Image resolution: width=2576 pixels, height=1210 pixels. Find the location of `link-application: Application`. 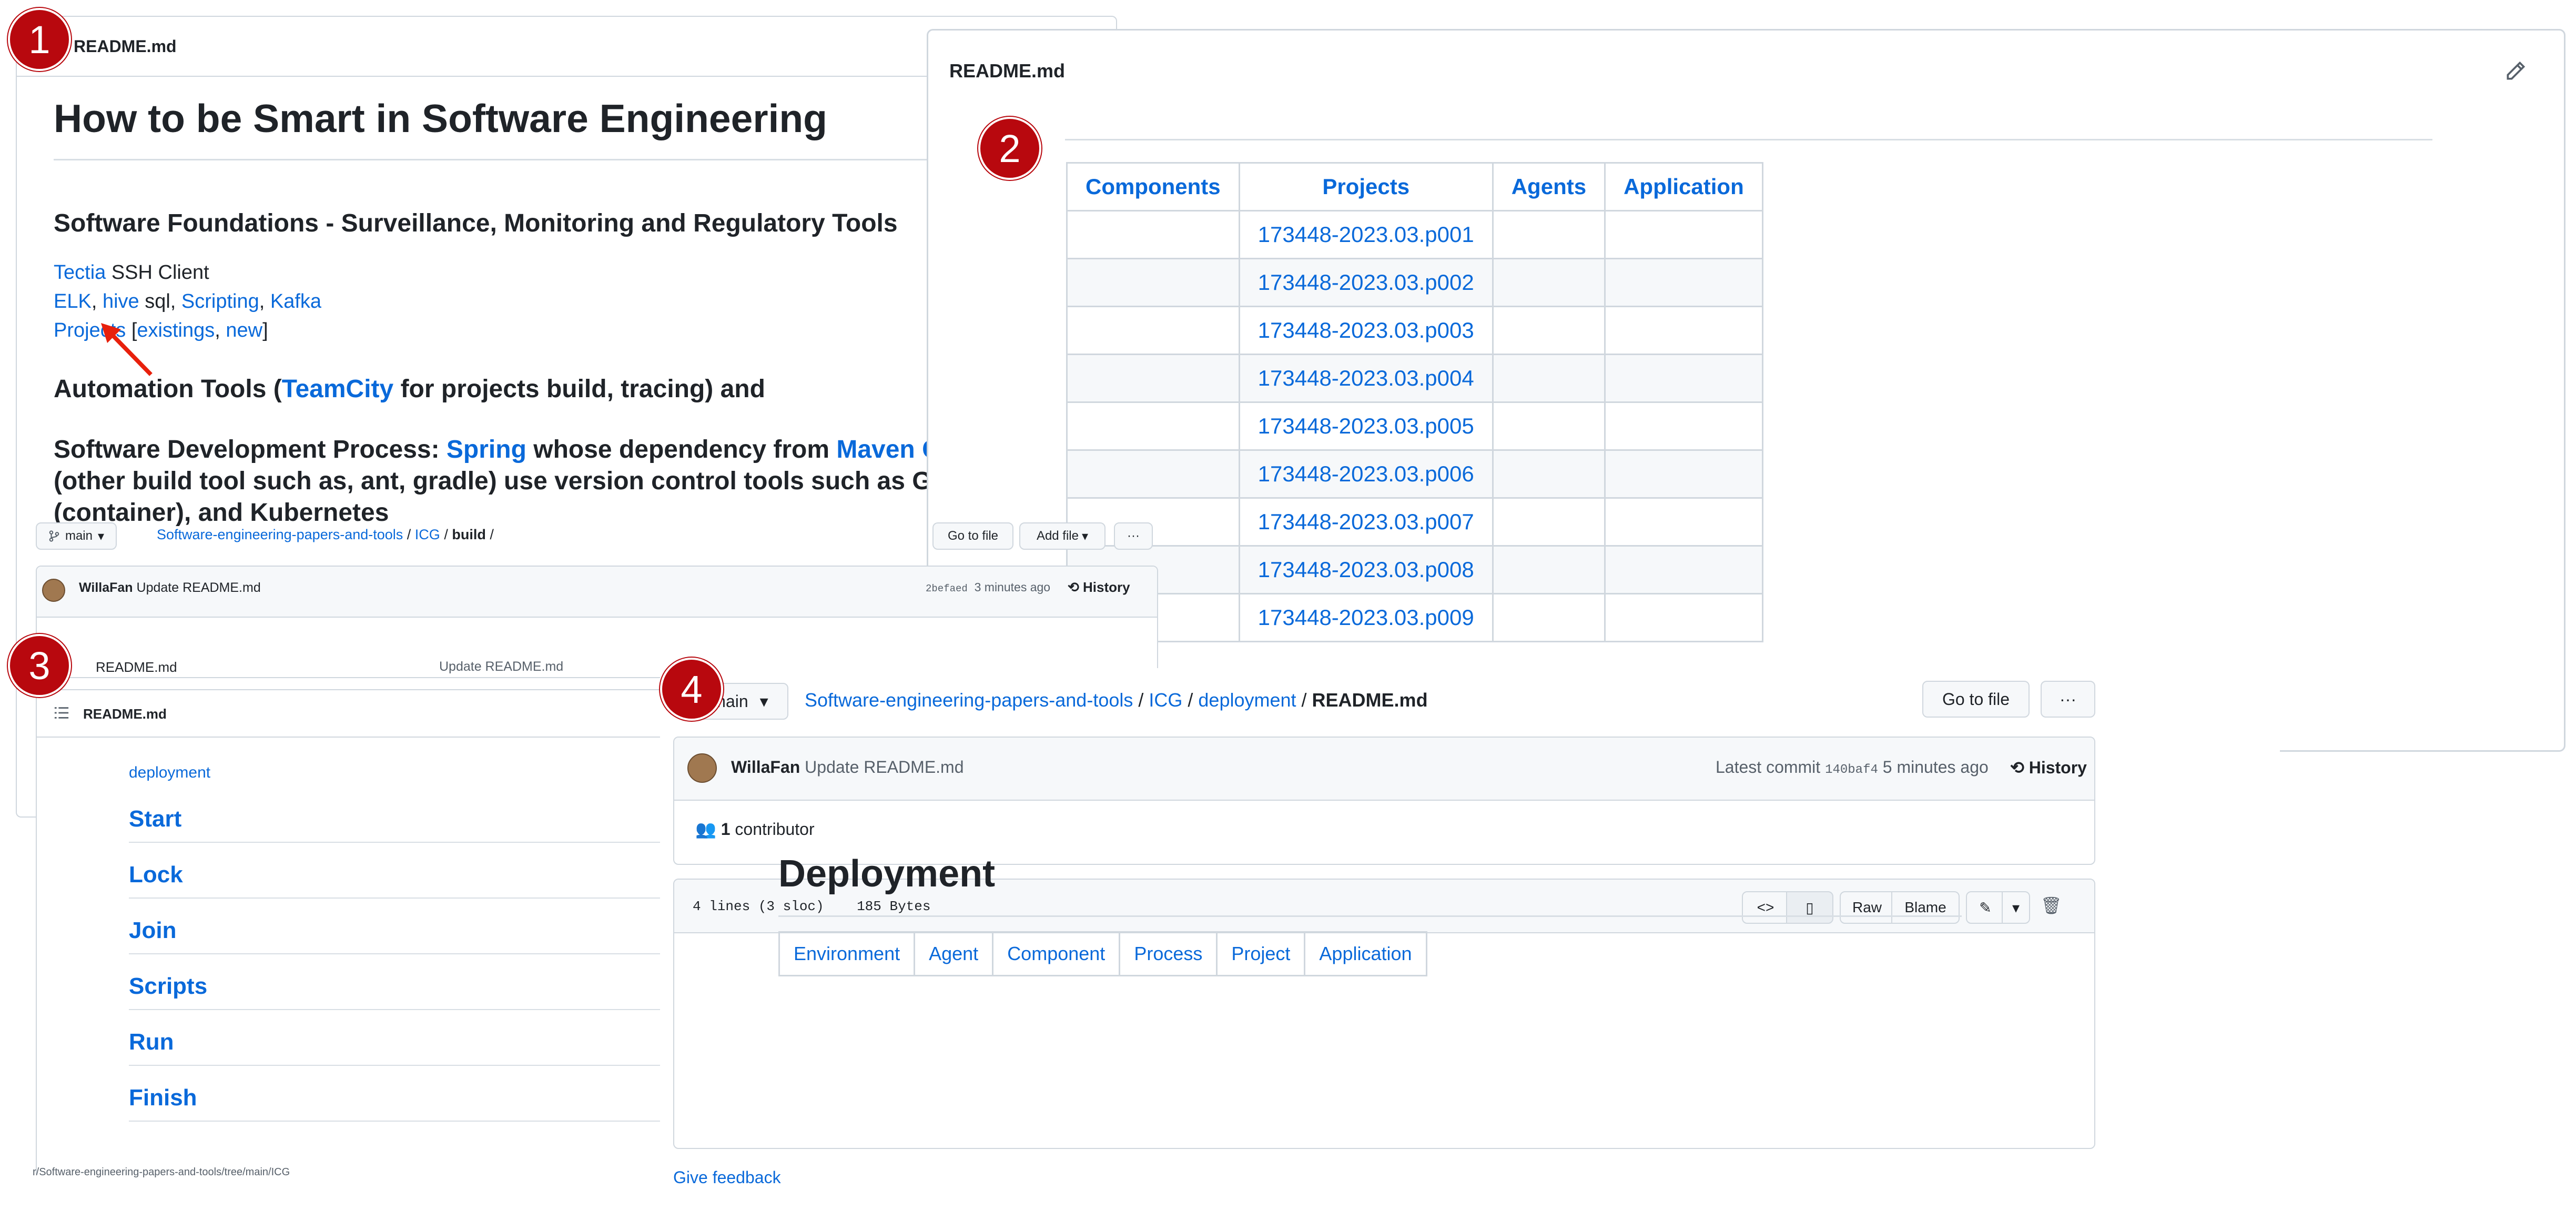

link-application: Application is located at coordinates (1366, 953).